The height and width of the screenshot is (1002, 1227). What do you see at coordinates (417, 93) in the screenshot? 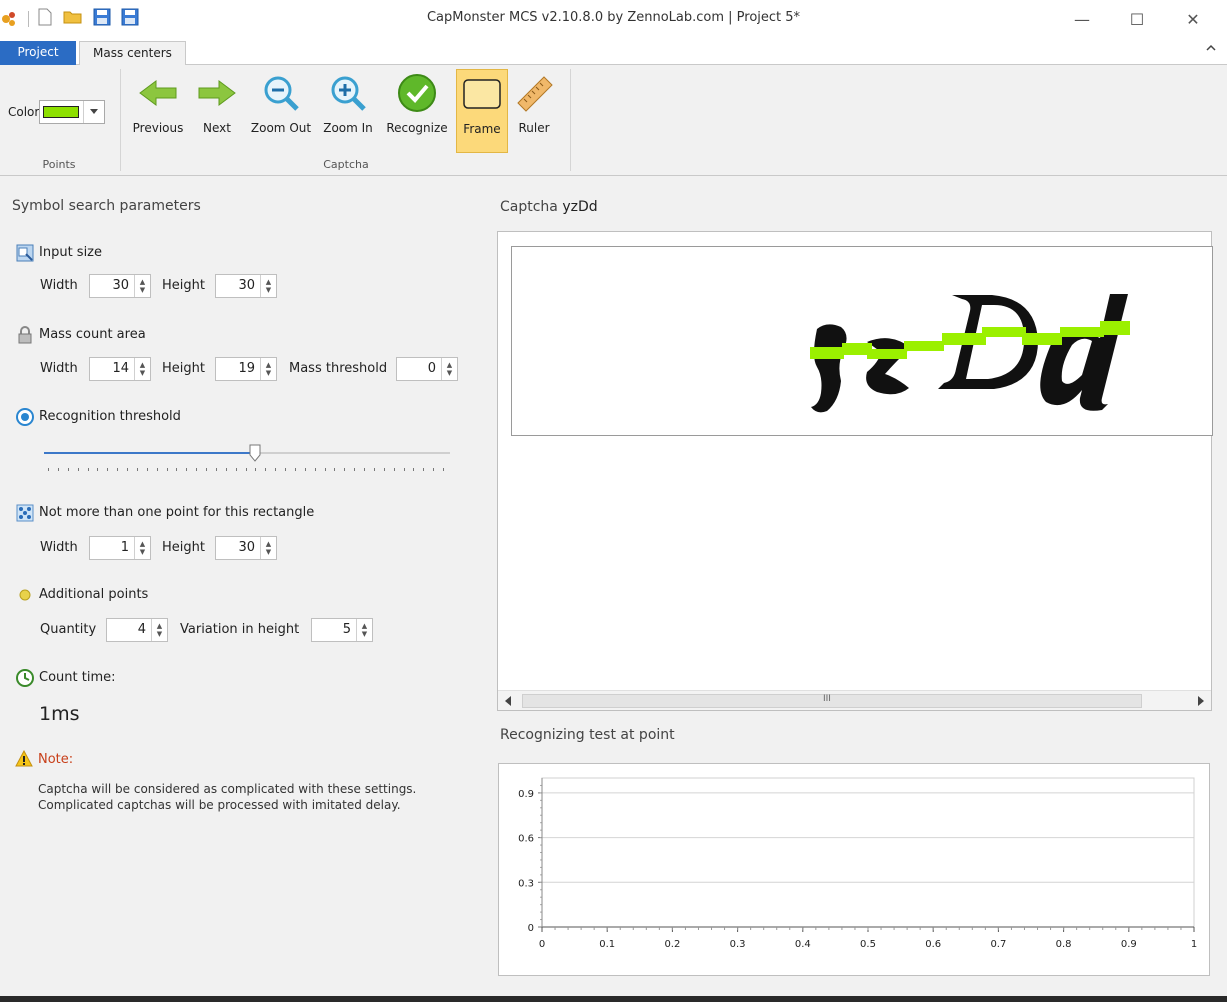
I see `check-circle-icon` at bounding box center [417, 93].